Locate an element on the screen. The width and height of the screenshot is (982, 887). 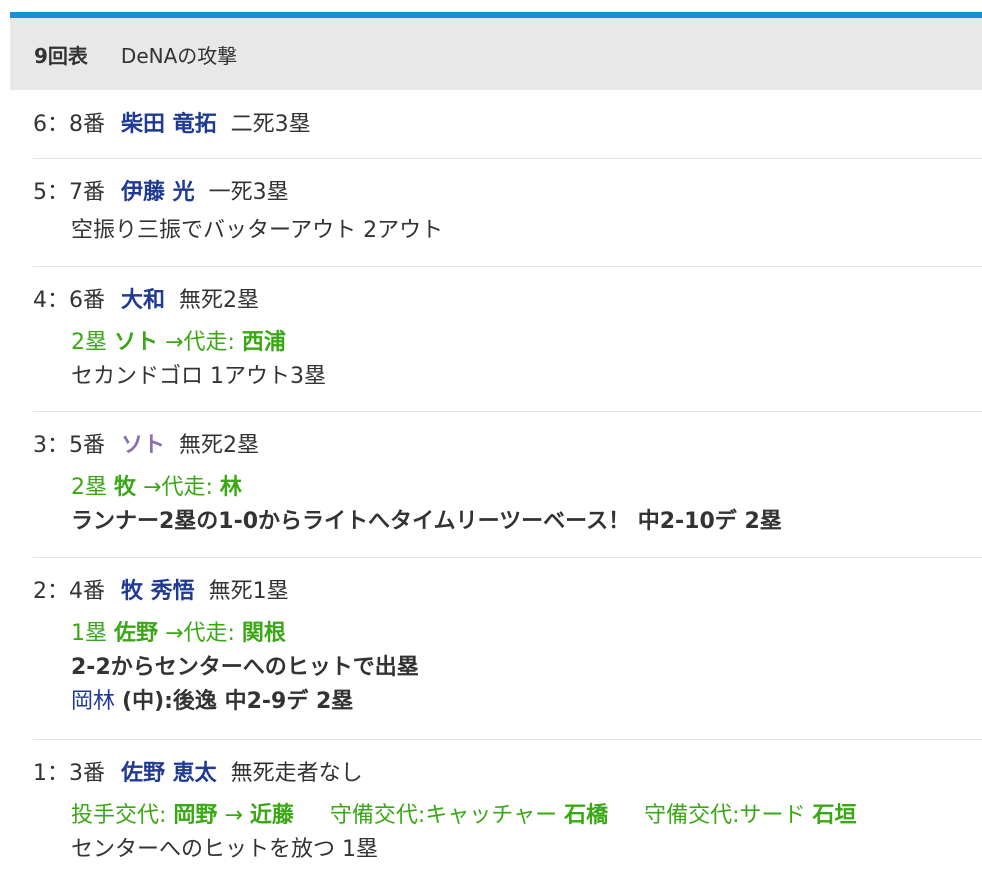
pinch-runner-name: 西浦 is located at coordinates (263, 342).